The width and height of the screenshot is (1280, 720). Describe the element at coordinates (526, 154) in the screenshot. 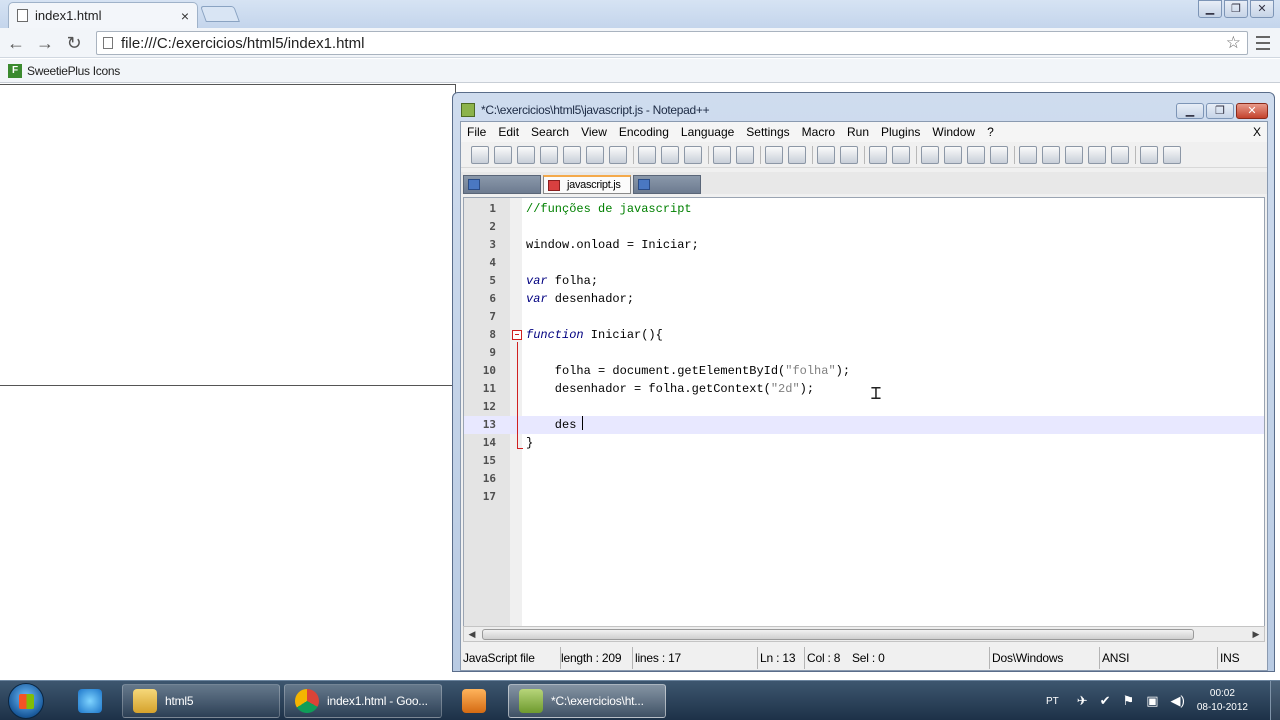

I see `save-icon` at that location.